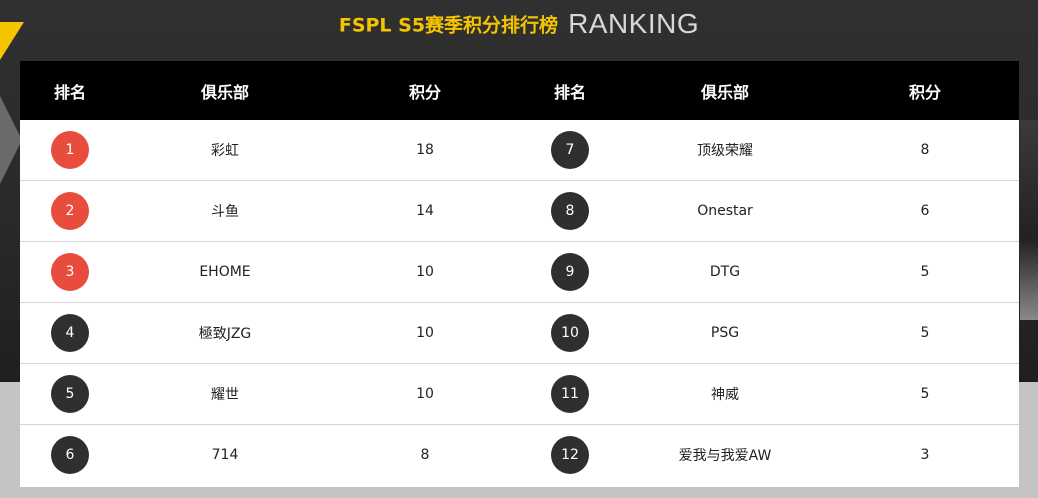 The height and width of the screenshot is (498, 1038). Describe the element at coordinates (519, 394) in the screenshot. I see `table-row: 5 耀世 10 11 神威 5` at that location.